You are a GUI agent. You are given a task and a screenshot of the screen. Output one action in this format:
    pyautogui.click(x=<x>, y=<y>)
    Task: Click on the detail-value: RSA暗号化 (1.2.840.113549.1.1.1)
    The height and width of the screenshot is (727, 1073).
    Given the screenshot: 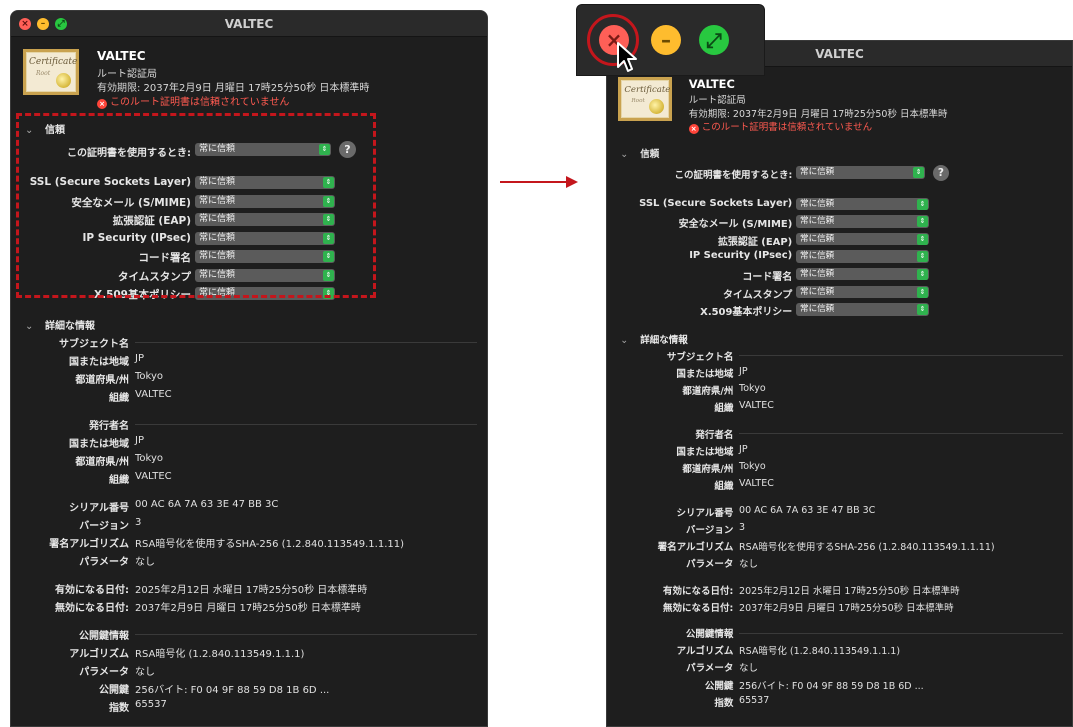 What is the action you would take?
    pyautogui.click(x=820, y=652)
    